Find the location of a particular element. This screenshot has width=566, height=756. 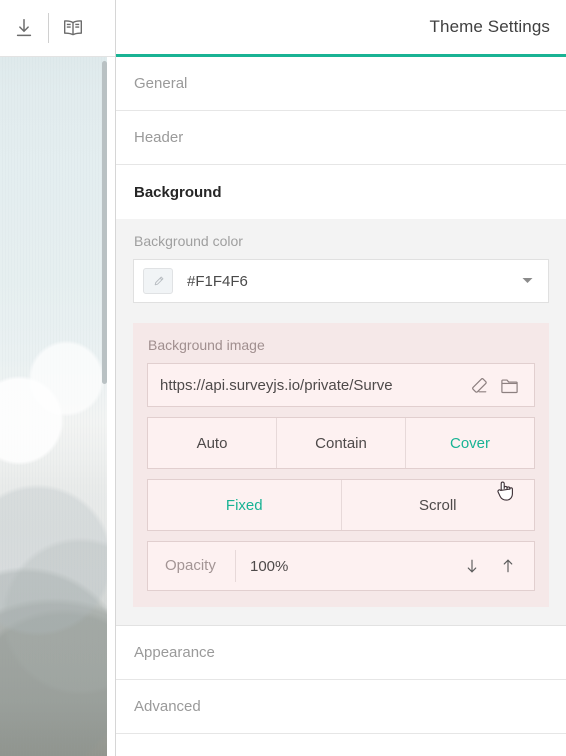

background-color-field: Background color #F1F4F6 is located at coordinates (341, 271).